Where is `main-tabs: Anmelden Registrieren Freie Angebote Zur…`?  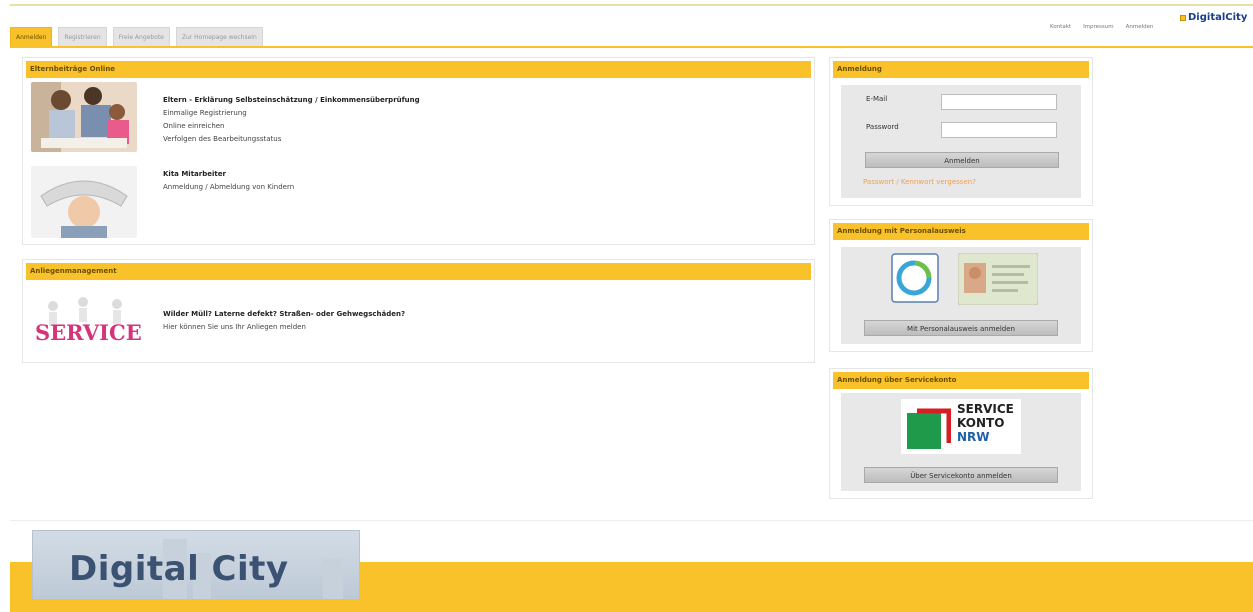 main-tabs: Anmelden Registrieren Freie Angebote Zur… is located at coordinates (136, 37).